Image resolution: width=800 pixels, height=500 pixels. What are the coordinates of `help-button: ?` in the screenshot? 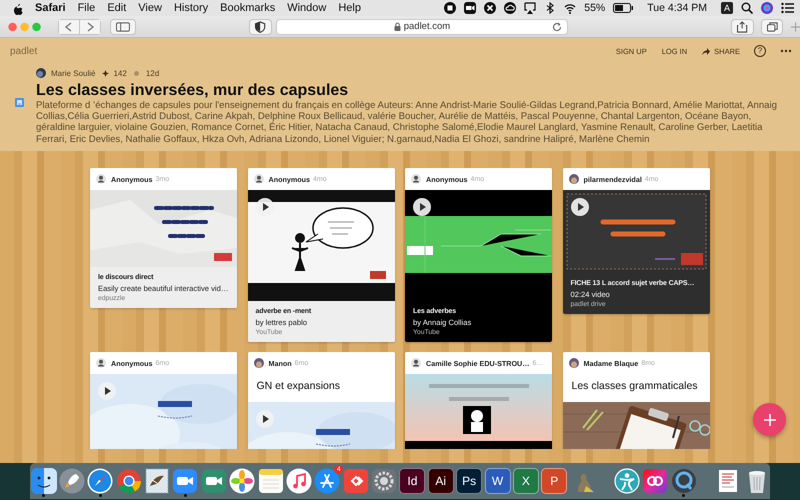 It's located at (760, 51).